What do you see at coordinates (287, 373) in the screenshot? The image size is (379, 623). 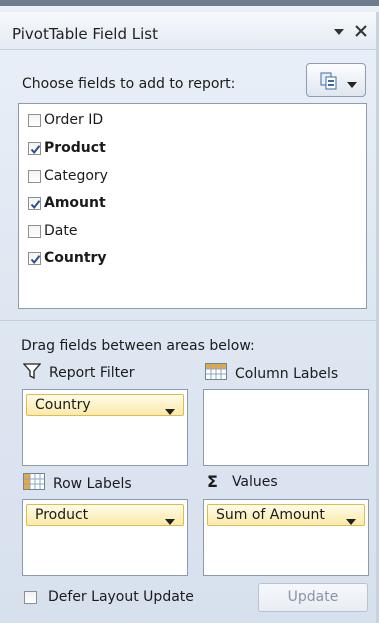 I see `area-title: Column Labels` at bounding box center [287, 373].